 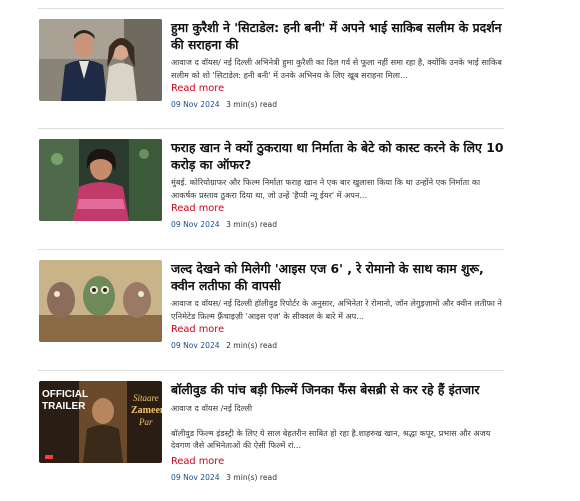 I want to click on article-thumbnail: OFFICIAL TRAILER Sitaare Zameen Par, so click(x=100, y=422).